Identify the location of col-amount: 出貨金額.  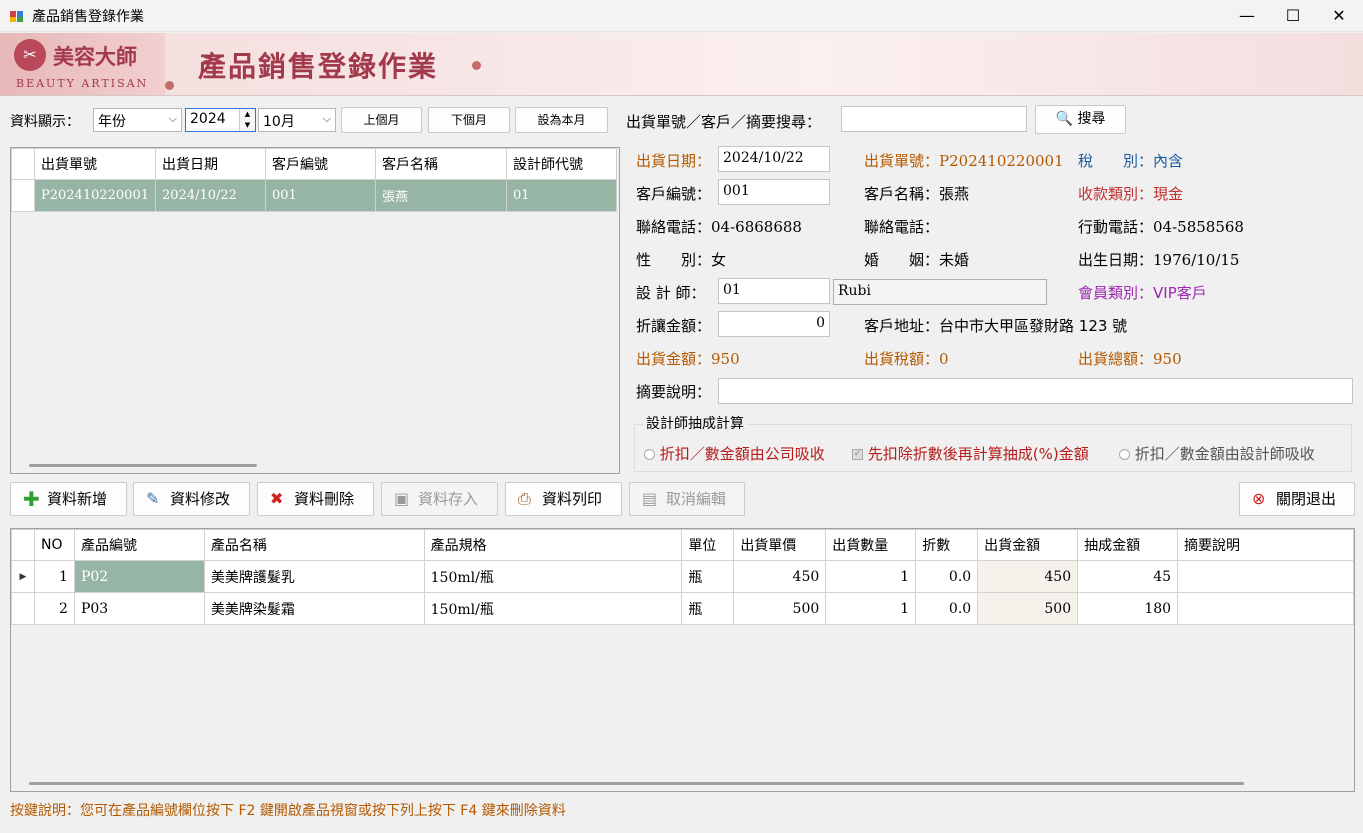
(1028, 545).